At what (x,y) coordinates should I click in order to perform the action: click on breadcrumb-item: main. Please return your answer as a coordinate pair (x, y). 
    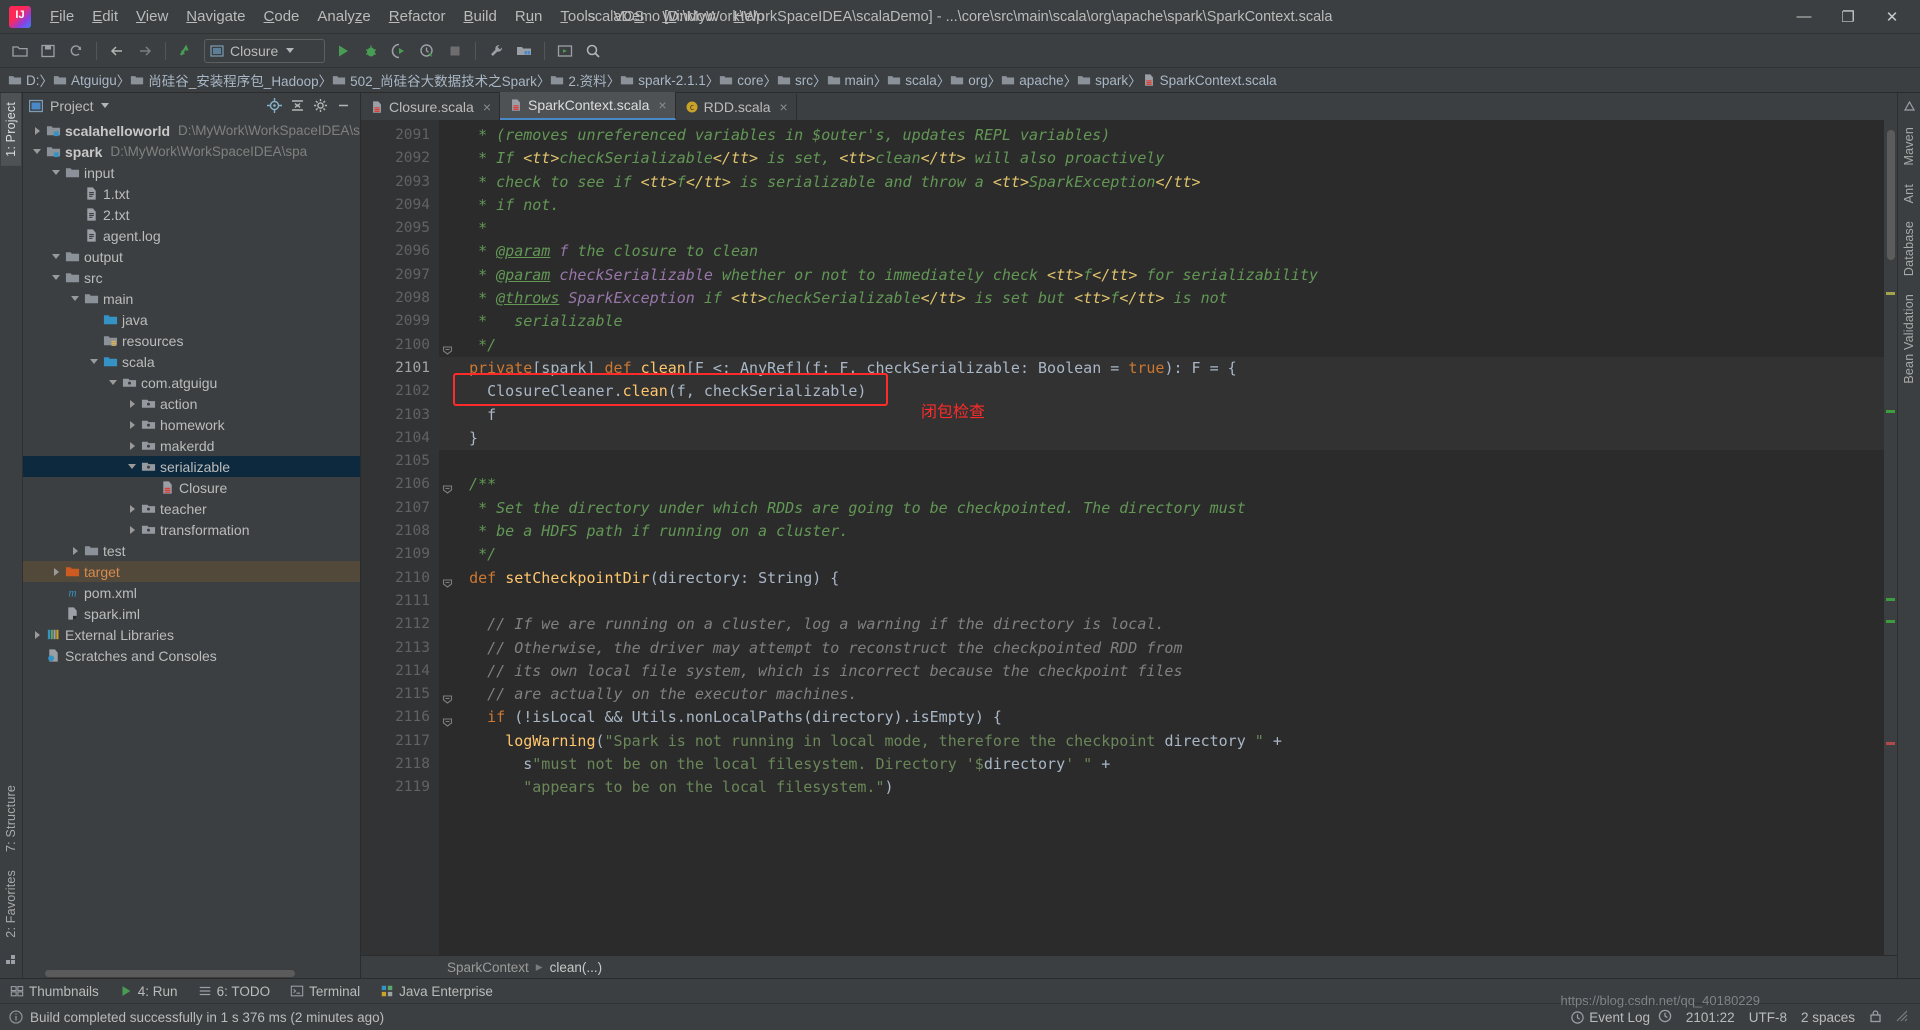
    Looking at the image, I should click on (850, 80).